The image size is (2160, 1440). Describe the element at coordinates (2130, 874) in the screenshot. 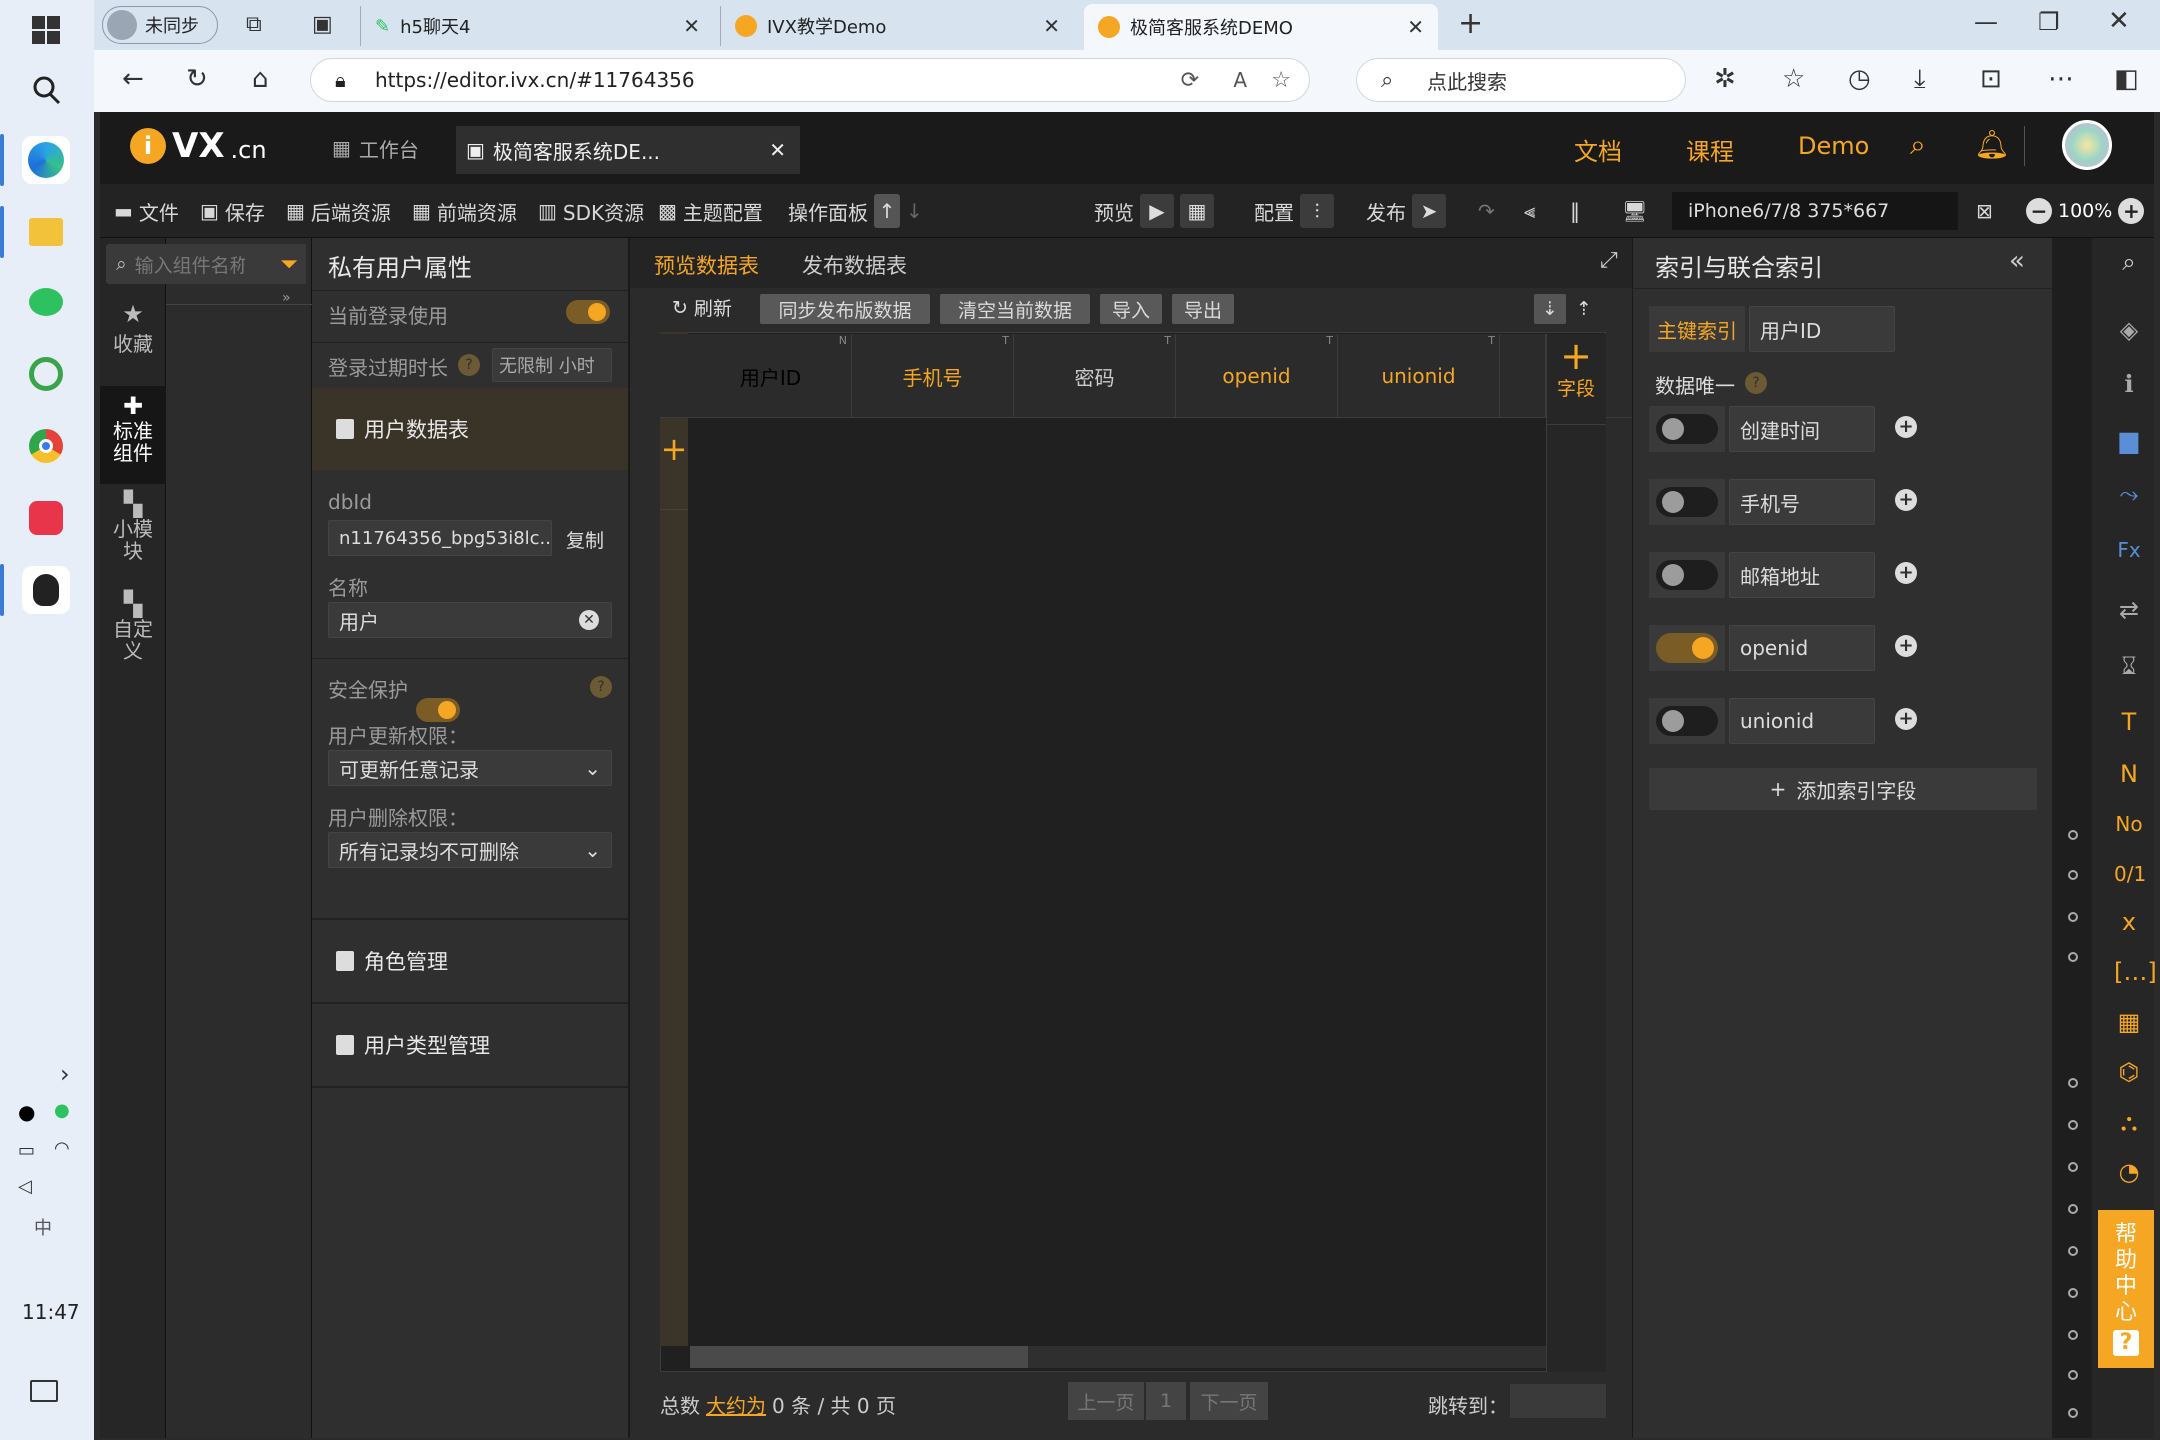

I see `boolean-icon: 0/1` at that location.